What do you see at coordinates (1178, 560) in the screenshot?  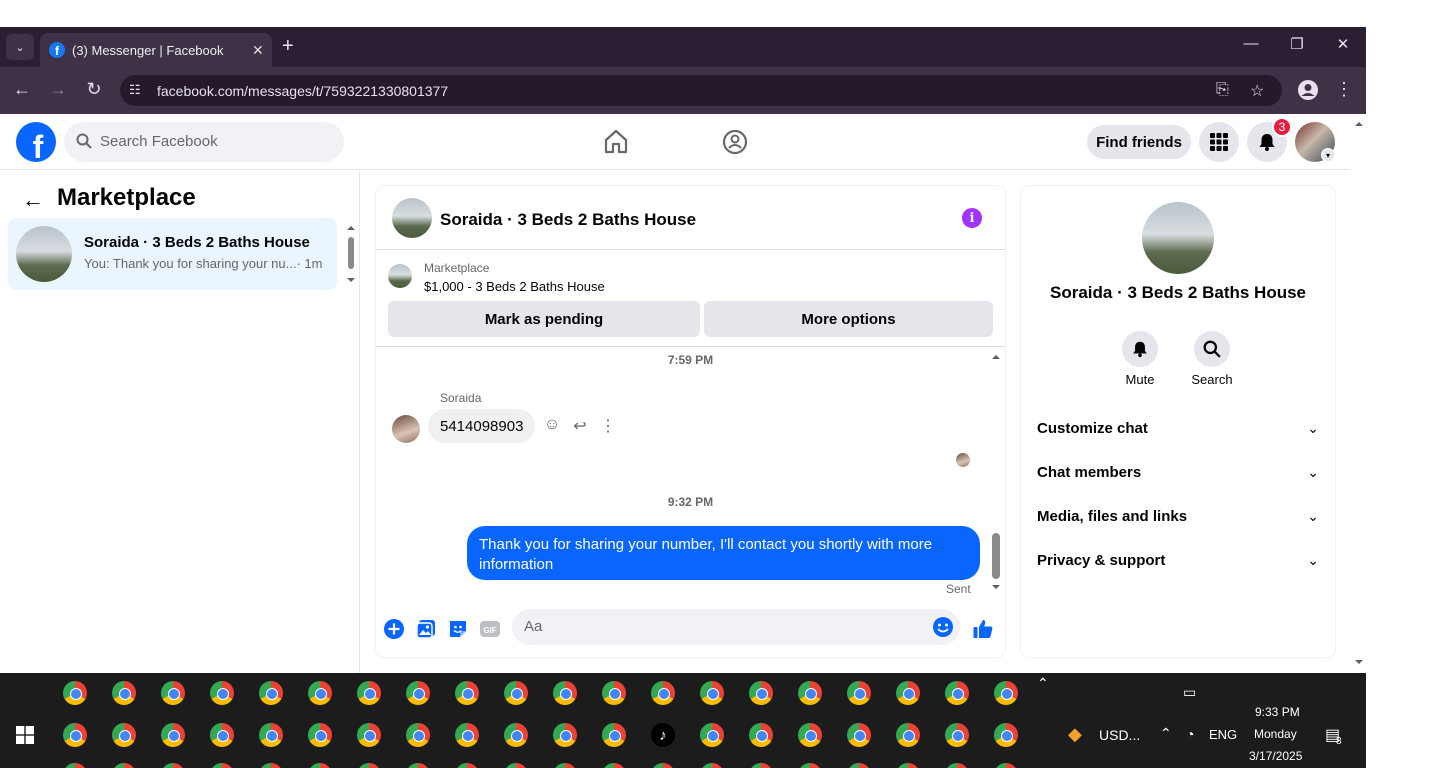 I see `privacy-support-section: Privacy & support ⌄` at bounding box center [1178, 560].